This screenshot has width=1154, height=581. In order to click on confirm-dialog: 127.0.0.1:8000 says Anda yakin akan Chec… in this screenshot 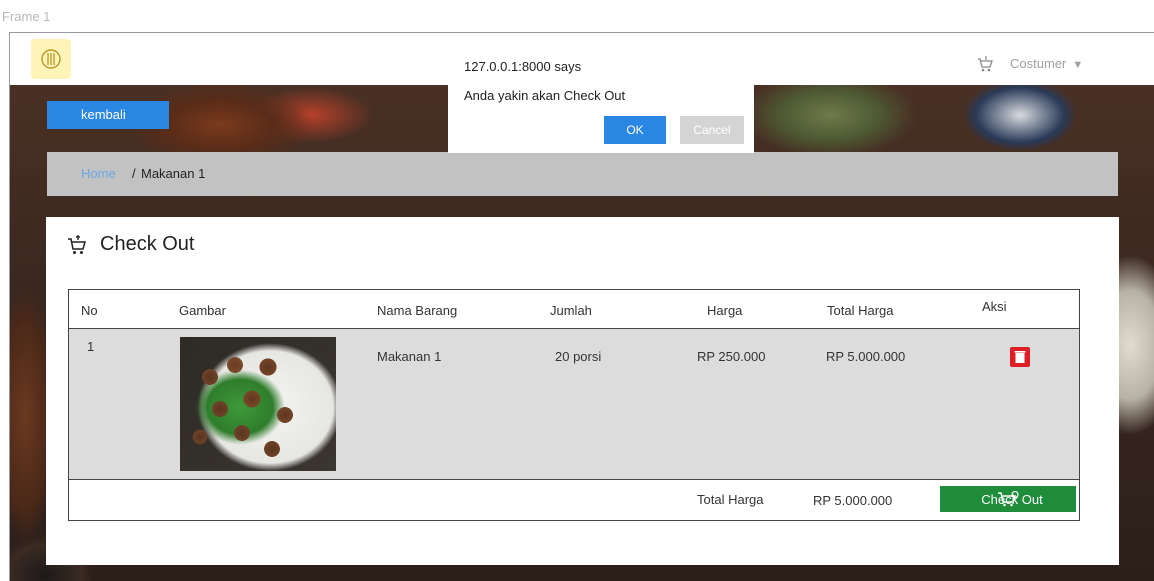, I will do `click(601, 100)`.